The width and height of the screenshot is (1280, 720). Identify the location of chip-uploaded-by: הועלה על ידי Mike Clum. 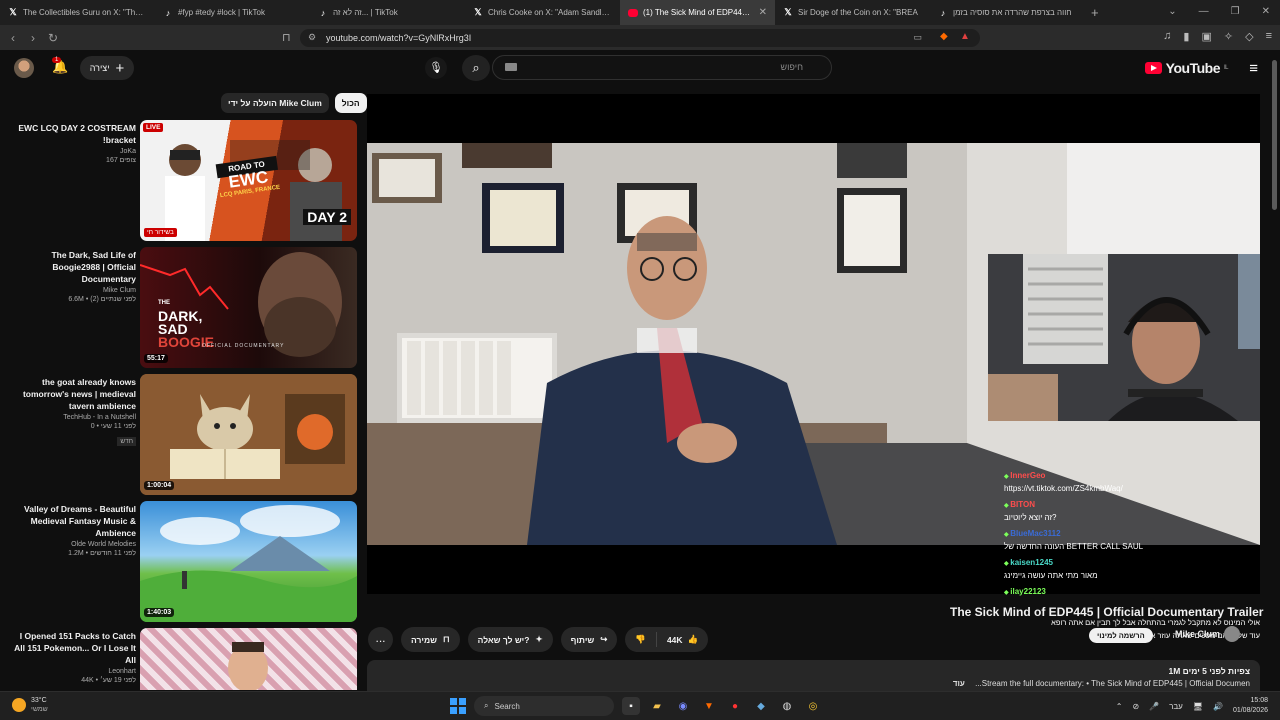
(275, 103).